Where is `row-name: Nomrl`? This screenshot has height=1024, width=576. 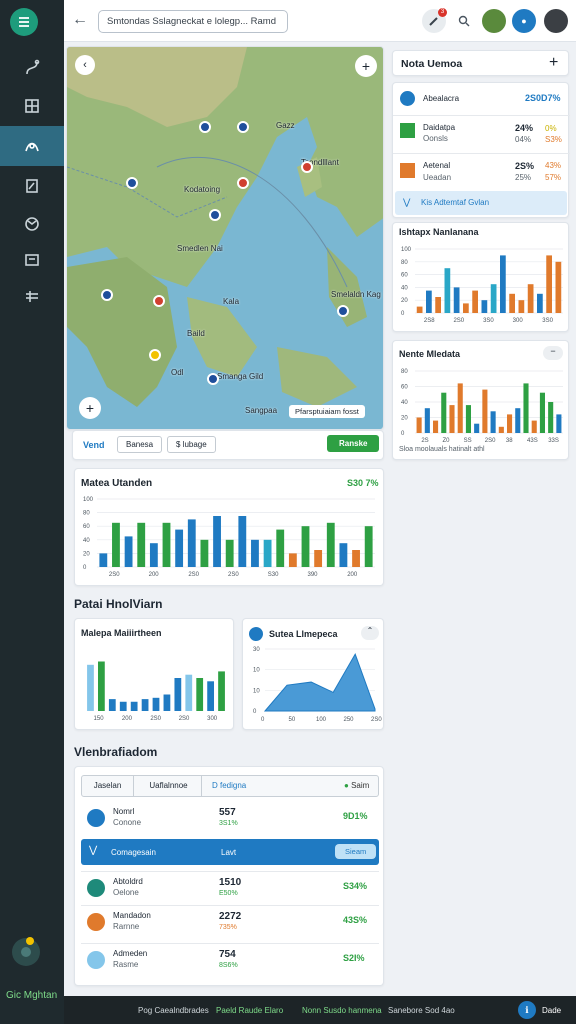 row-name: Nomrl is located at coordinates (124, 811).